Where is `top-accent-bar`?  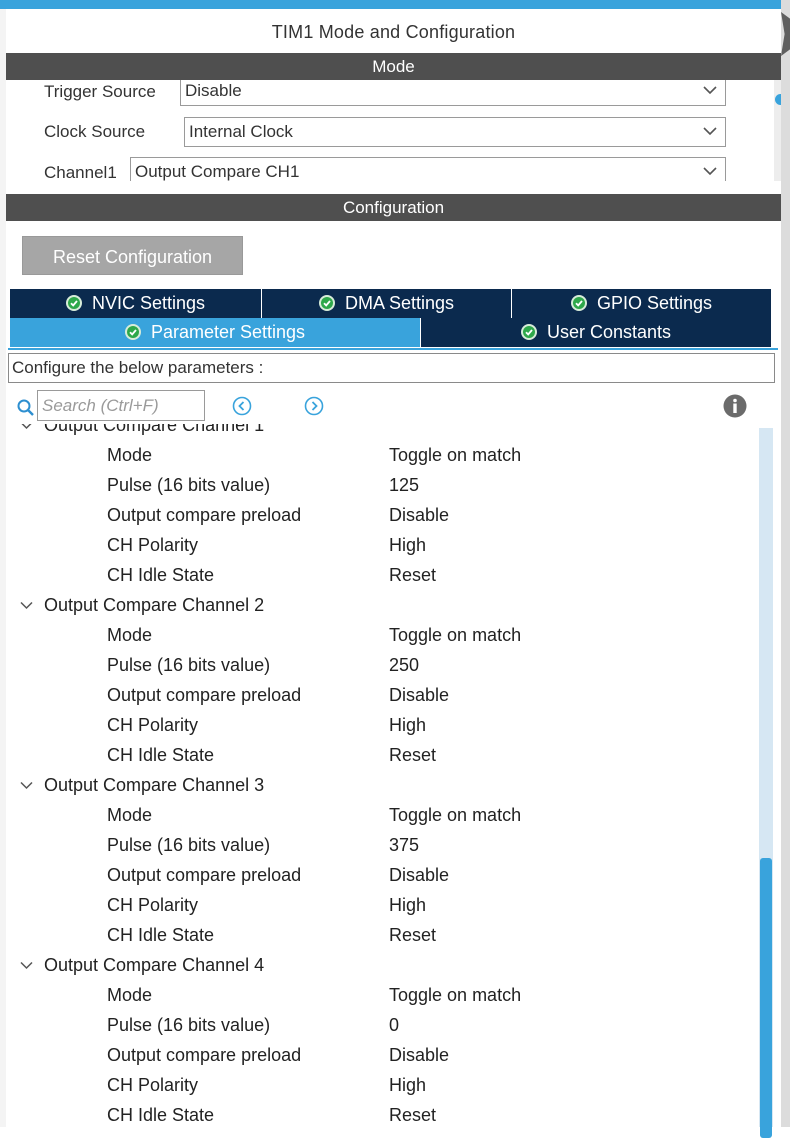
top-accent-bar is located at coordinates (395, 4).